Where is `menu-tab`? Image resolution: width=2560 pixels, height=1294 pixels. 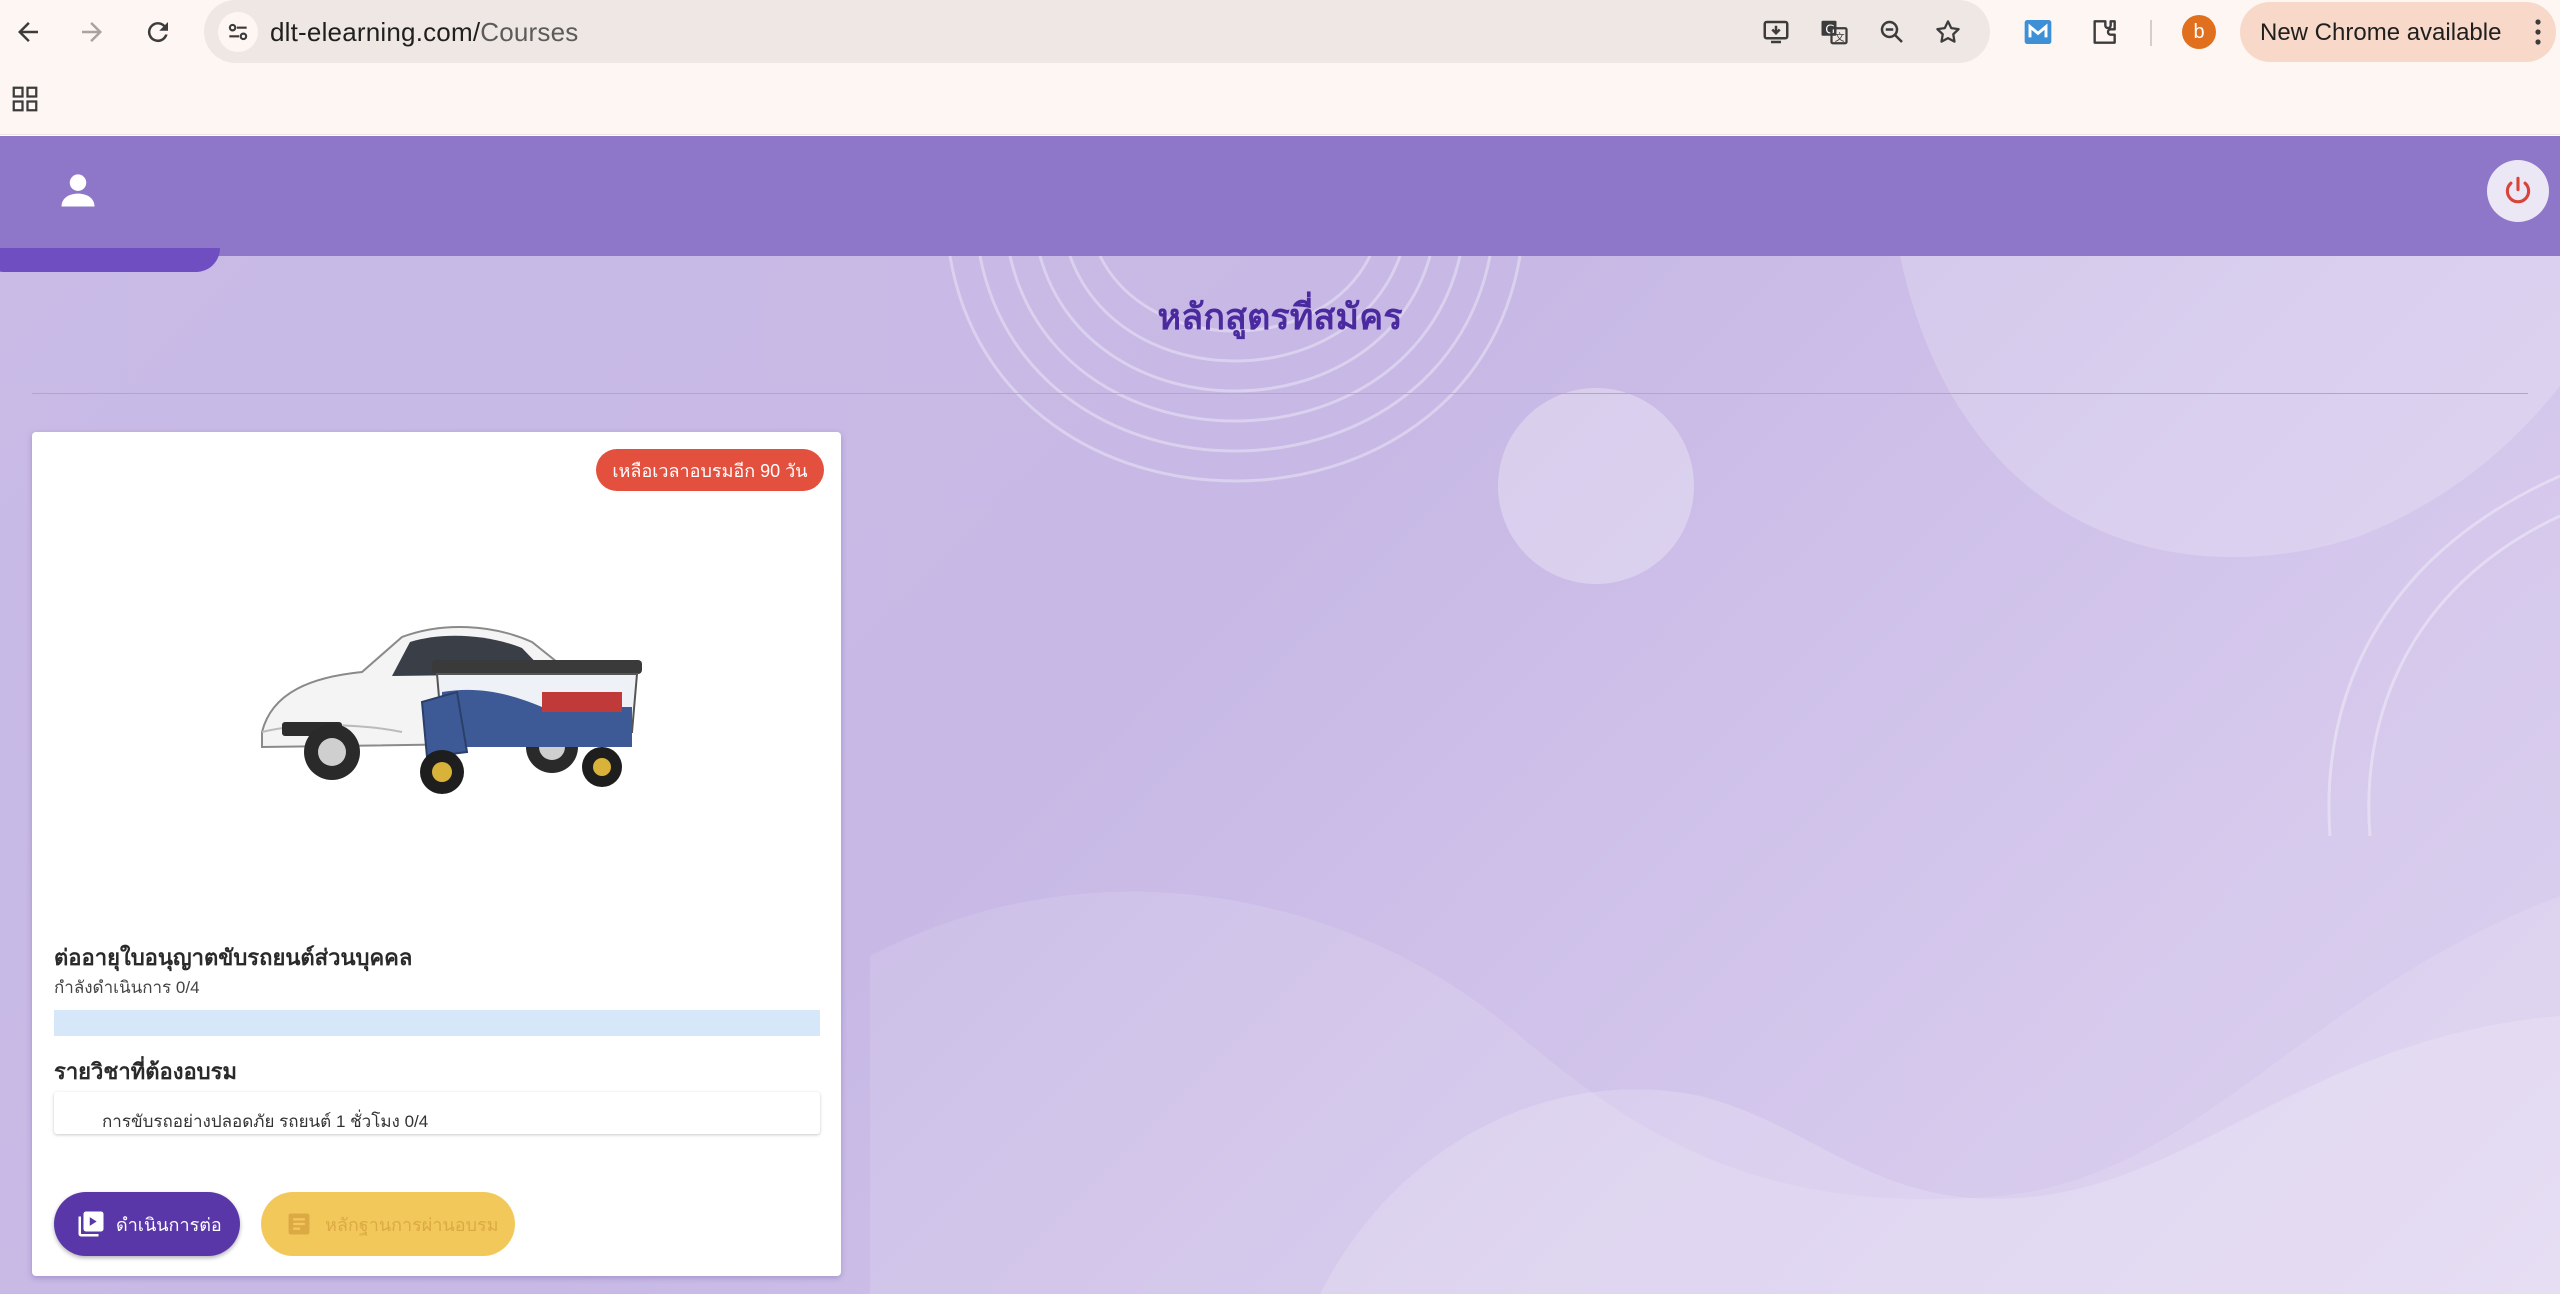
menu-tab is located at coordinates (110, 260).